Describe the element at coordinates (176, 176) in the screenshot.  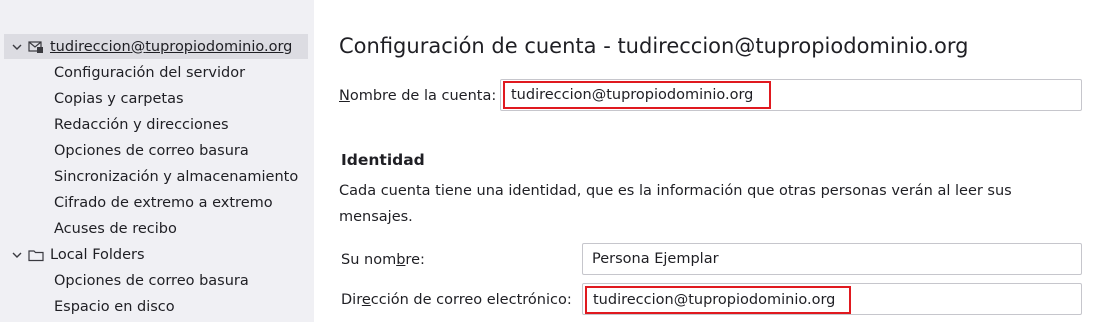
I see `sidebar-item-sync-storage: Sincronización y almacenamiento` at that location.